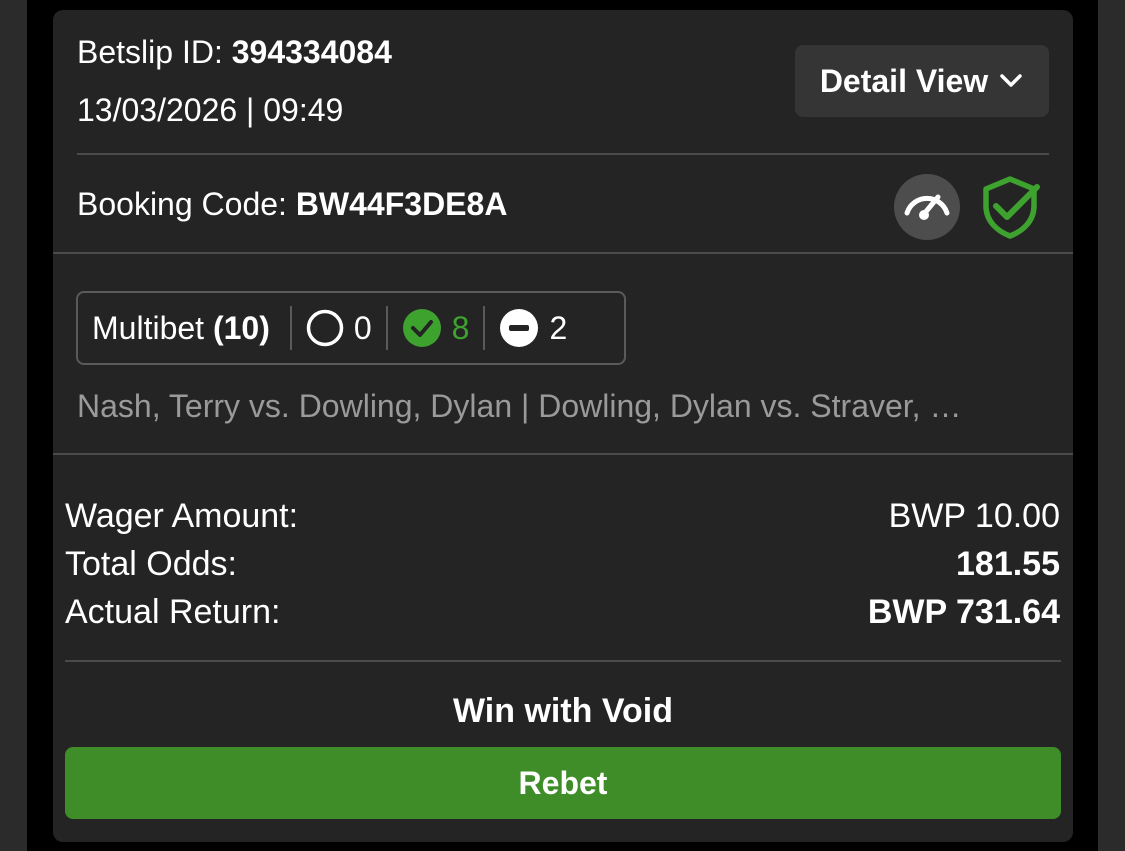 This screenshot has height=851, width=1125. What do you see at coordinates (1008, 564) in the screenshot?
I see `total-odds-value: 181.55` at bounding box center [1008, 564].